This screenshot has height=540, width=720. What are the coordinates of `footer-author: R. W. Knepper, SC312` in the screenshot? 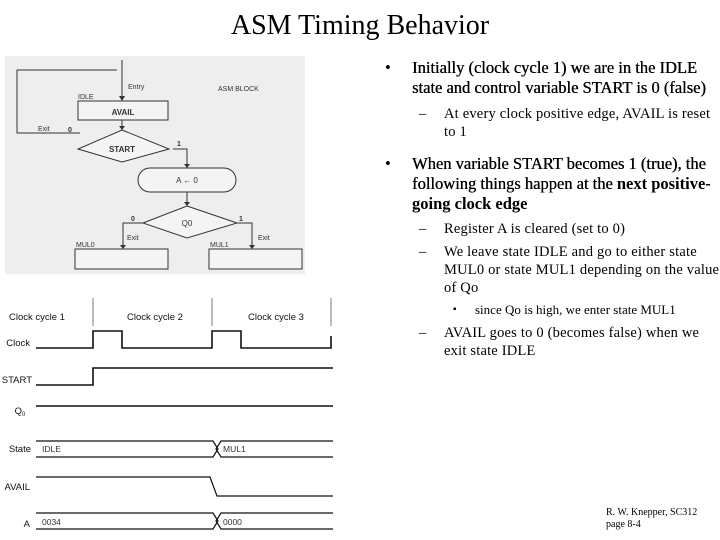 It's located at (652, 512).